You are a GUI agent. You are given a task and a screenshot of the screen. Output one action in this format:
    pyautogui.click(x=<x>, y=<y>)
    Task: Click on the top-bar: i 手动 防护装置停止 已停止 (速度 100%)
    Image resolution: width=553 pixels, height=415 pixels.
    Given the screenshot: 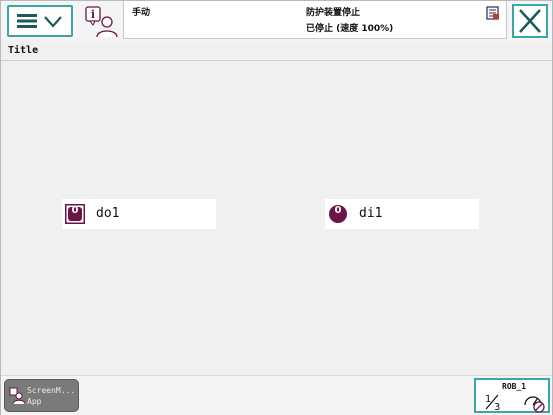 What is the action you would take?
    pyautogui.click(x=276, y=21)
    